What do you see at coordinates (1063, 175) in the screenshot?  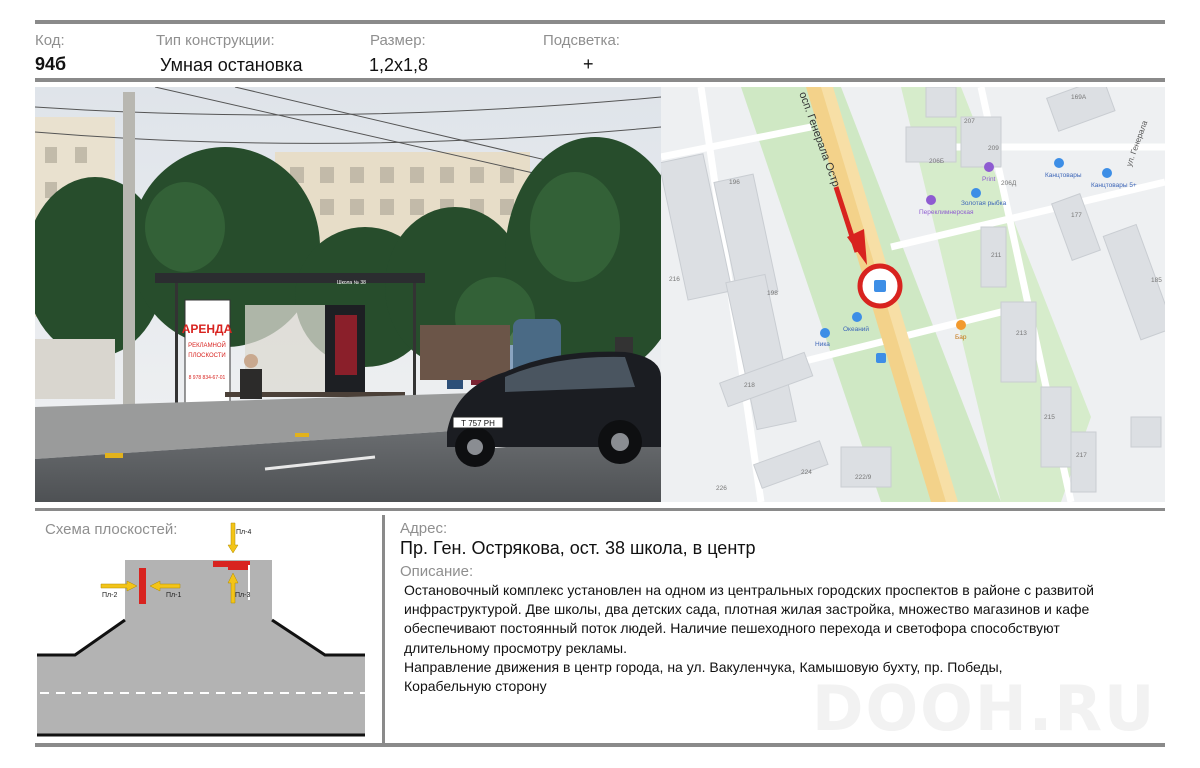 I see `poi-kanc1: Канцтовары` at bounding box center [1063, 175].